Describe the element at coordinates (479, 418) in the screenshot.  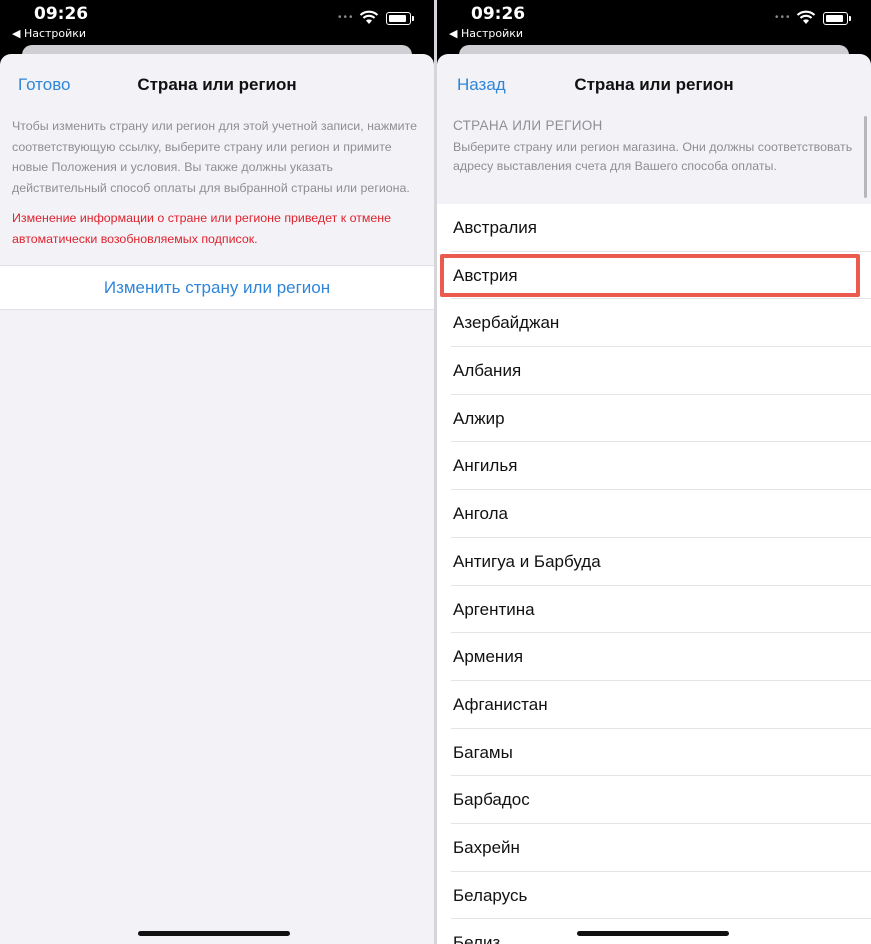
I see `country-name: Алжир` at that location.